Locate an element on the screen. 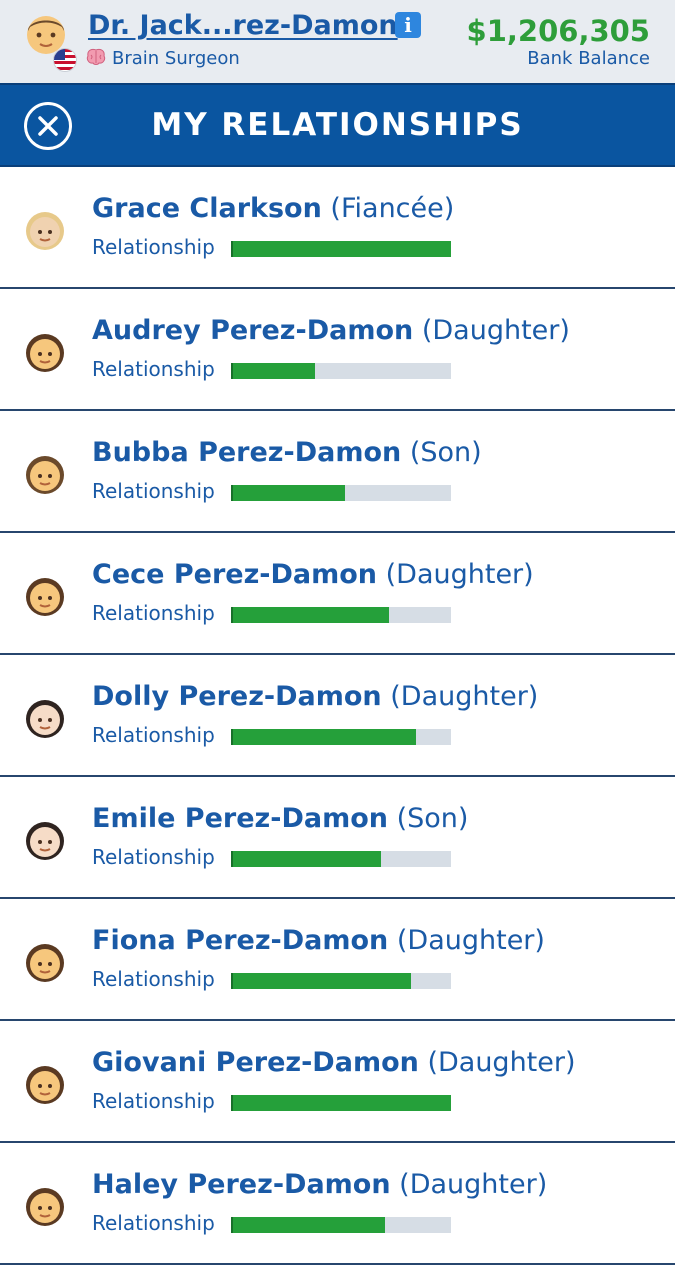 Image resolution: width=675 pixels, height=1265 pixels. bank-balance: $1,206,305 is located at coordinates (558, 31).